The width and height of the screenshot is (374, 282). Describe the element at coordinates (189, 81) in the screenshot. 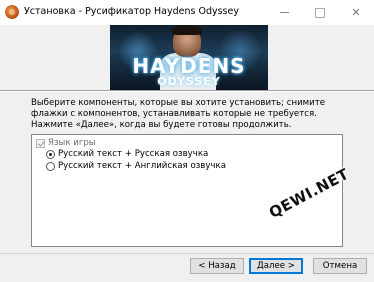

I see `banner-logo-line2: ODYSSEY` at that location.